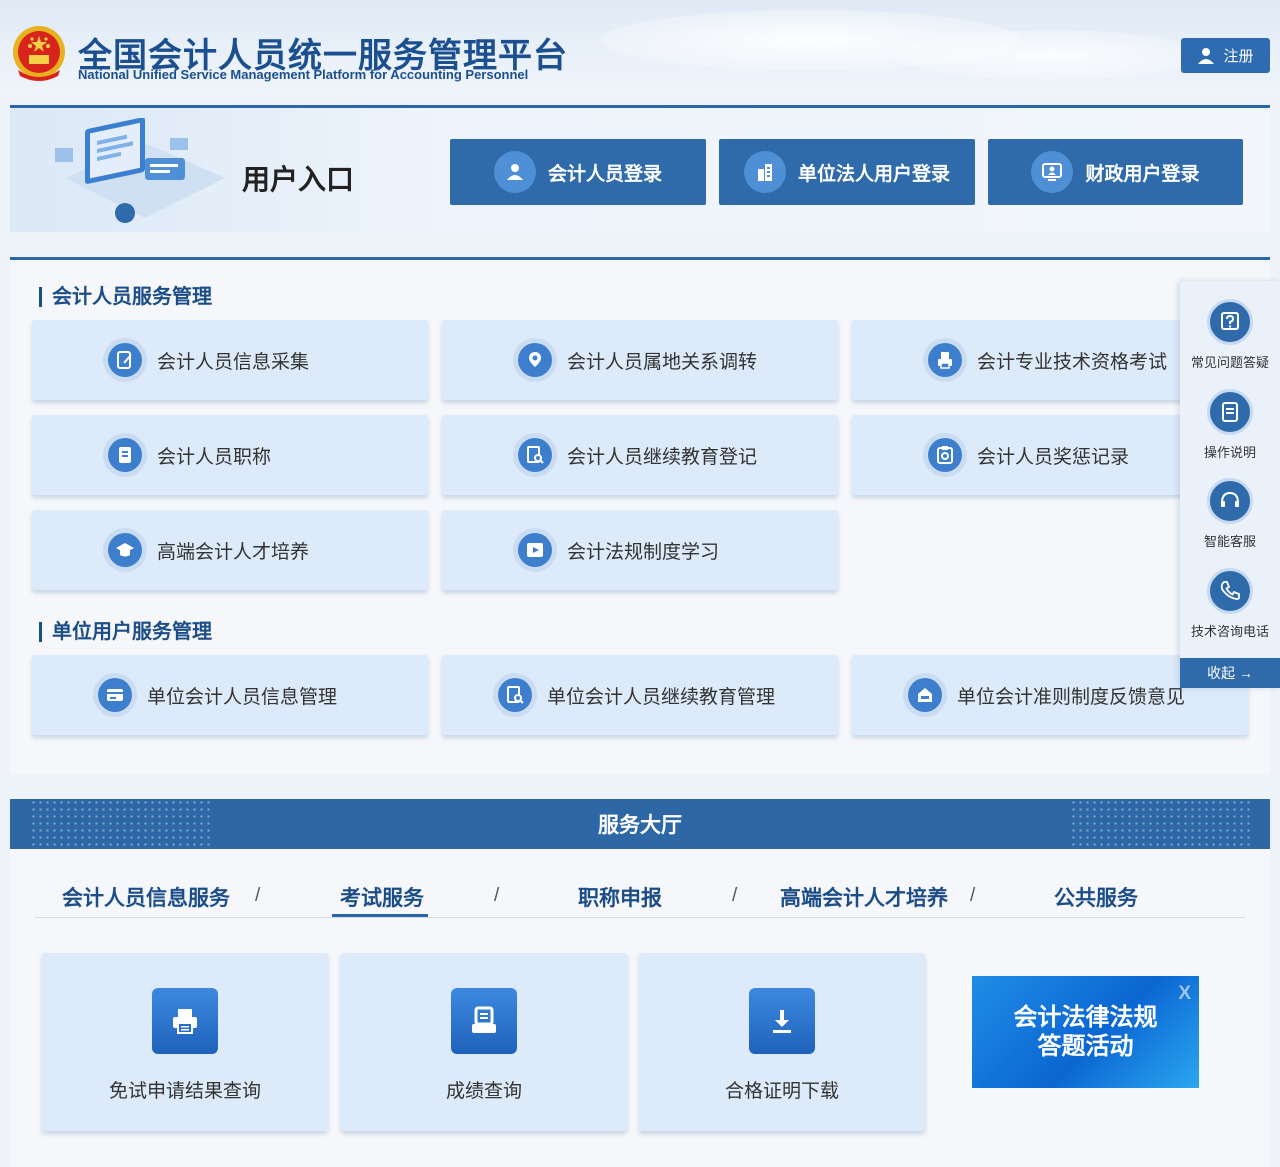 This screenshot has height=1167, width=1280. I want to click on card-continuing-education: 会计人员继续教育登记, so click(640, 455).